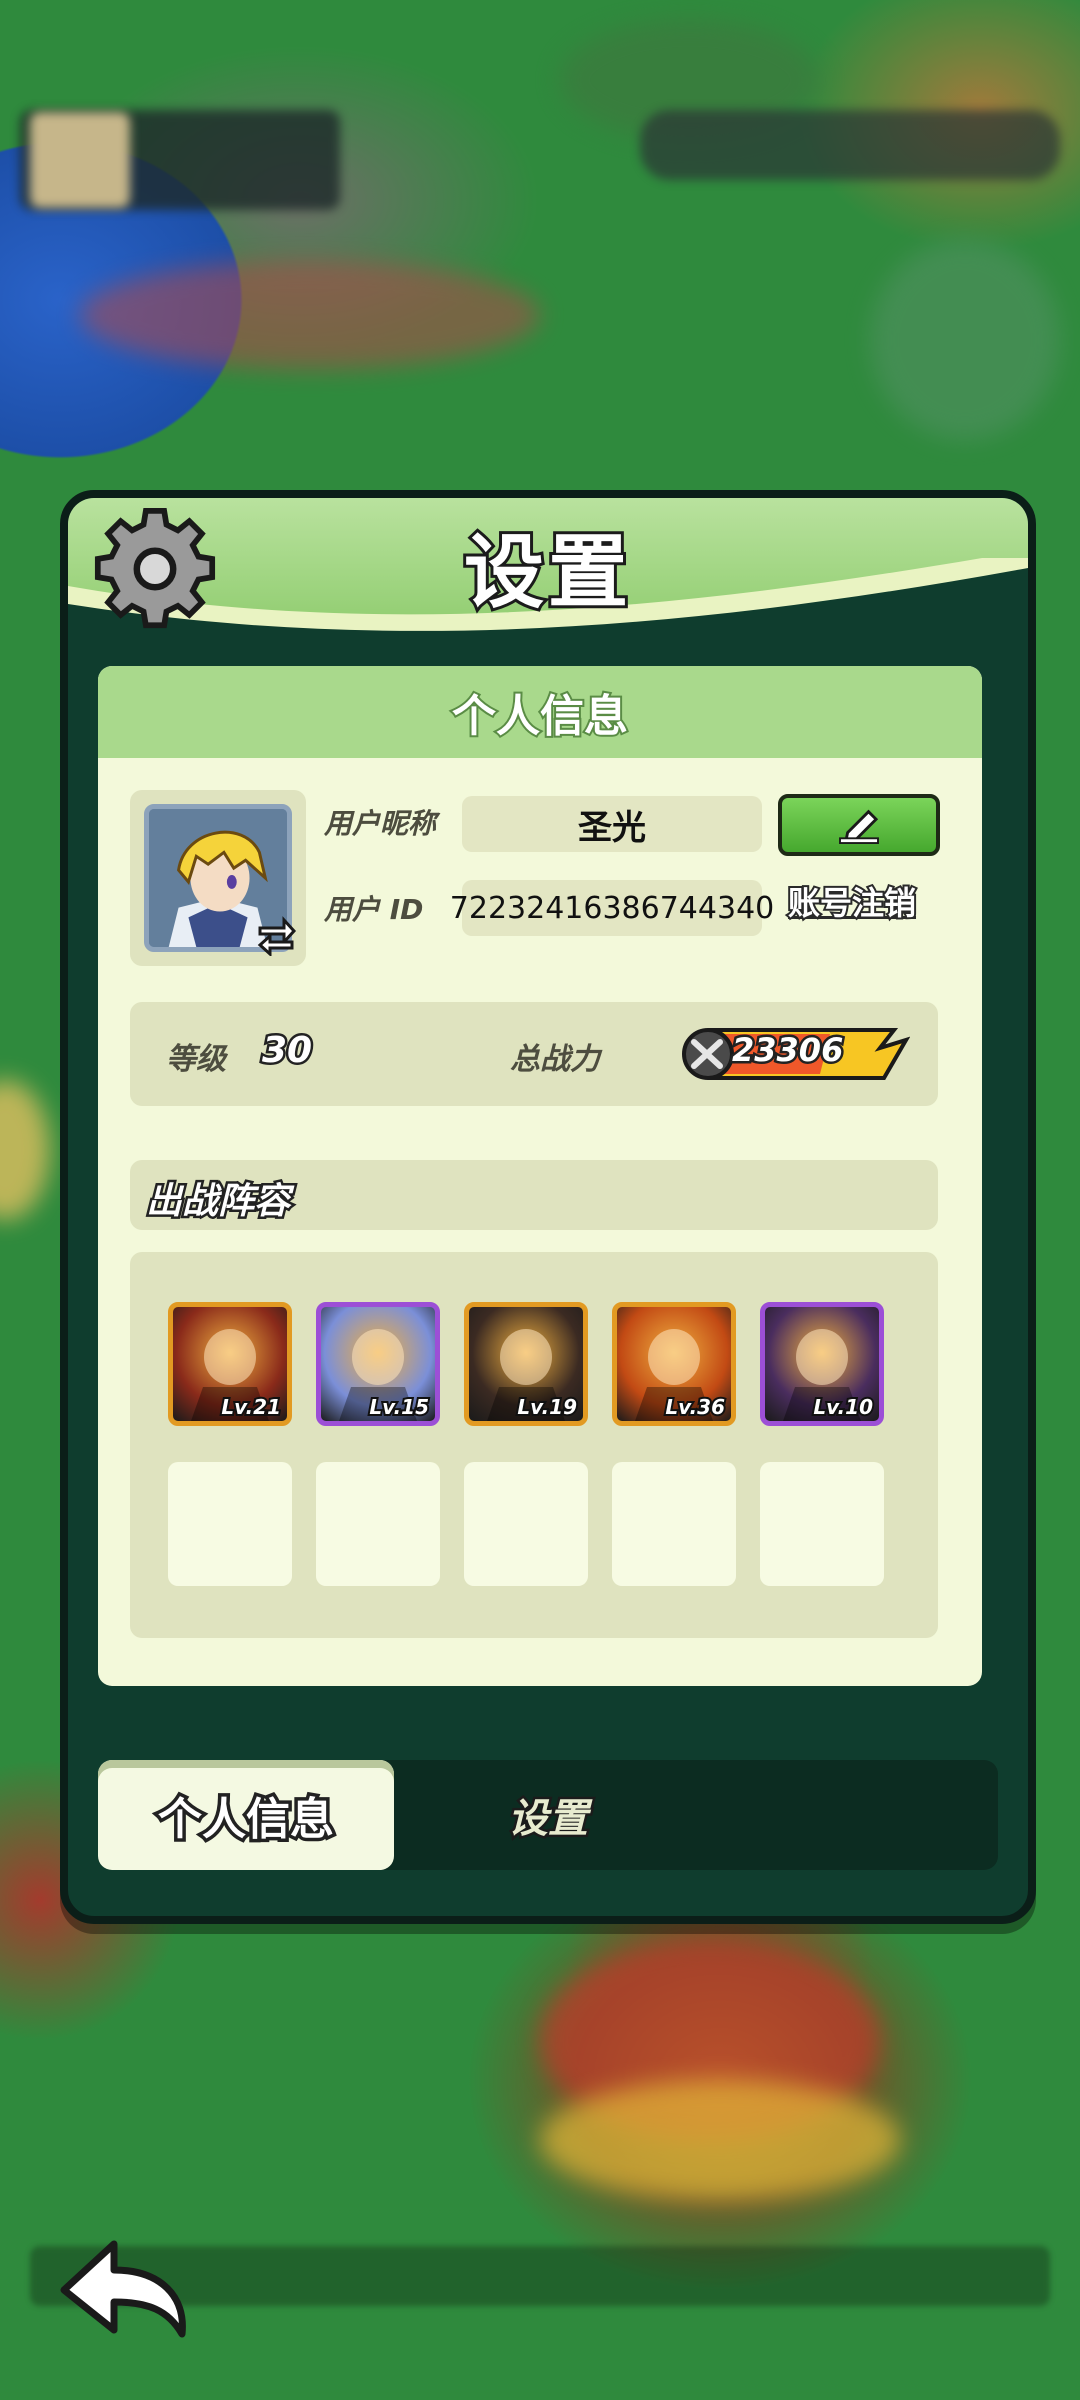  I want to click on nickname-value: 圣光, so click(612, 824).